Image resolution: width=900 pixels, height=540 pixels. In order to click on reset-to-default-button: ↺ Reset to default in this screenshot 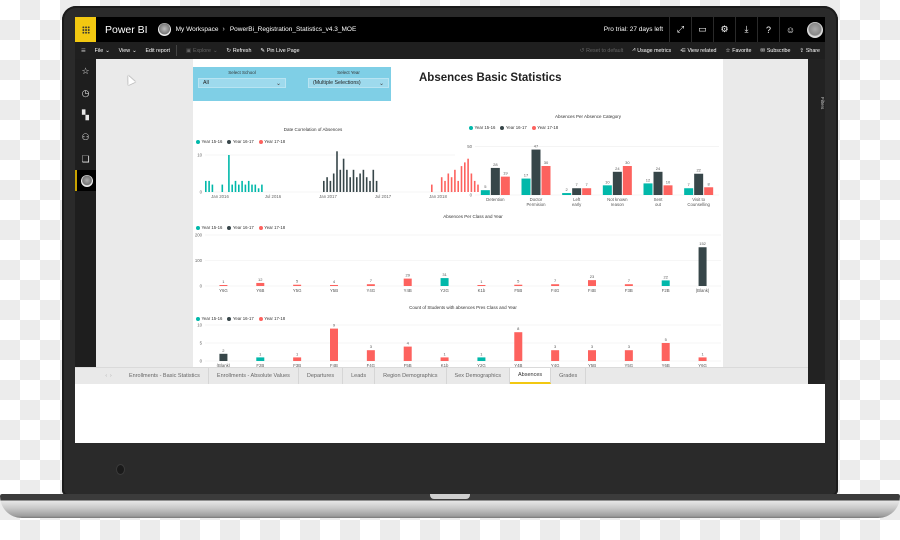, I will do `click(602, 51)`.